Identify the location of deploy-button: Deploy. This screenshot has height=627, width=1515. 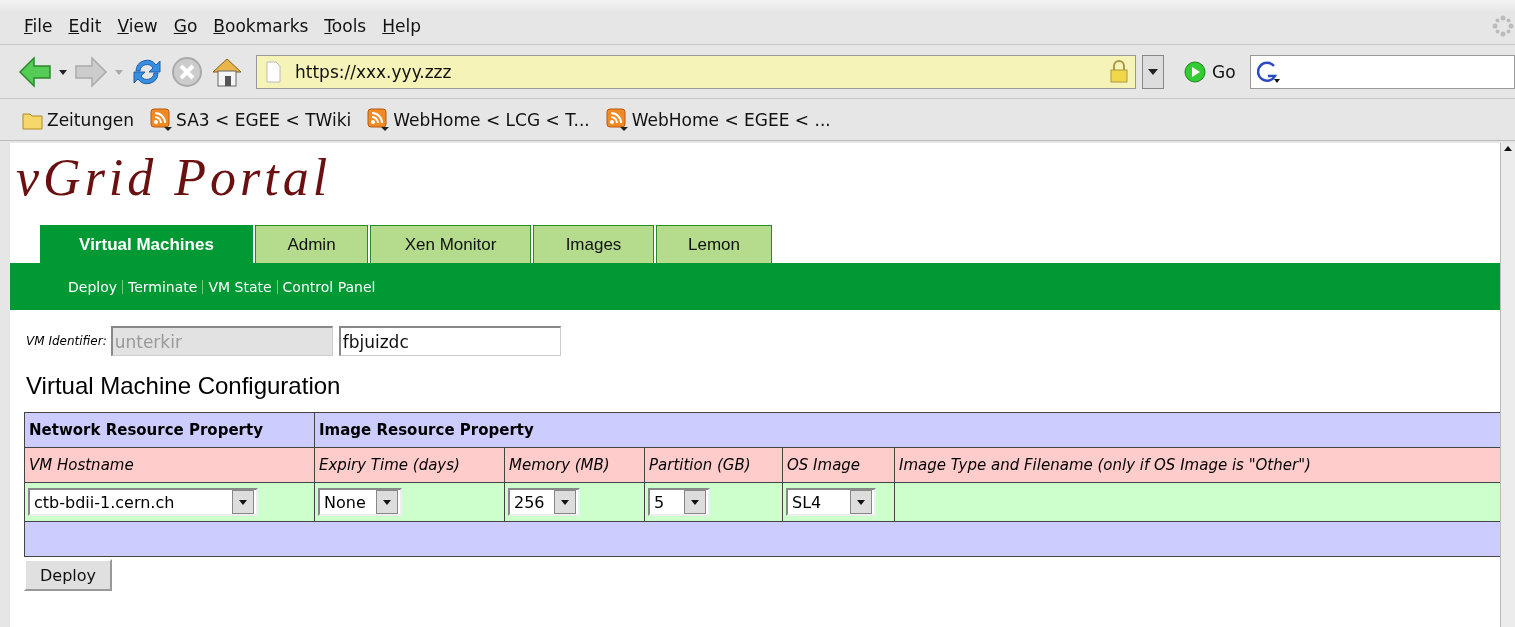
(68, 575).